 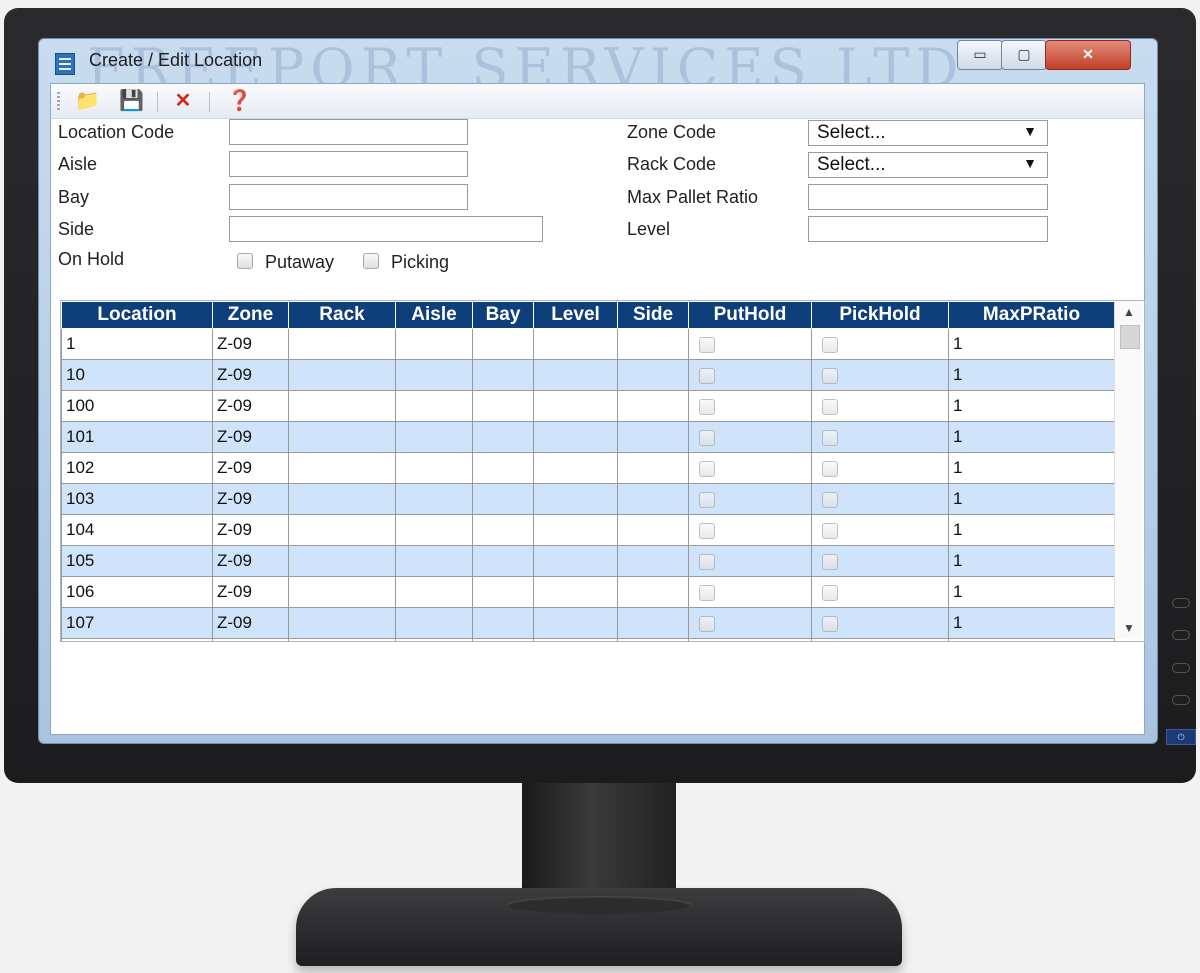 What do you see at coordinates (928, 165) in the screenshot?
I see `rack-code-select: Select... ▼` at bounding box center [928, 165].